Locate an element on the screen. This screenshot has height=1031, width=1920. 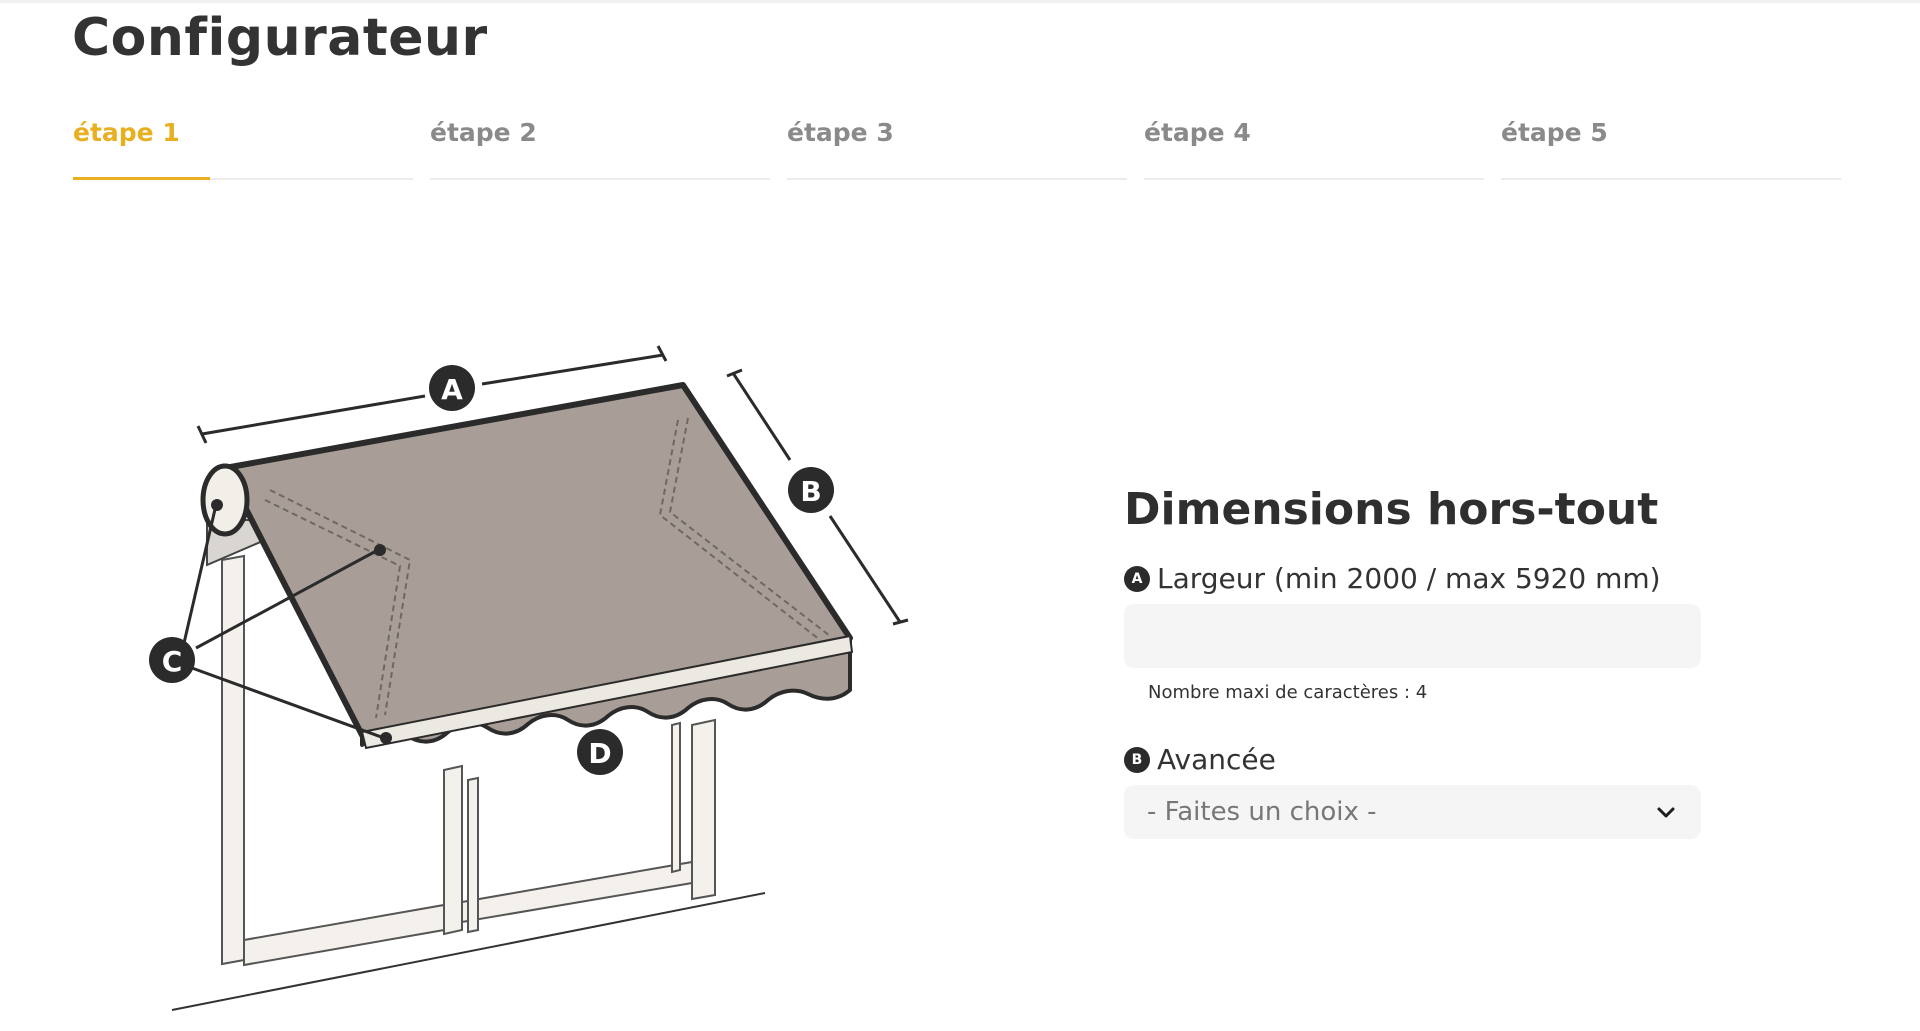
tab-step-1: étape 1 is located at coordinates (243, 151).